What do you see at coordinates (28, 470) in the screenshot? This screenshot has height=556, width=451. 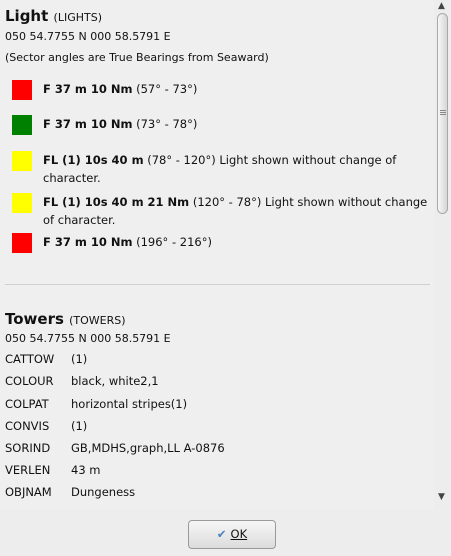 I see `attribute-key: VERLEN` at bounding box center [28, 470].